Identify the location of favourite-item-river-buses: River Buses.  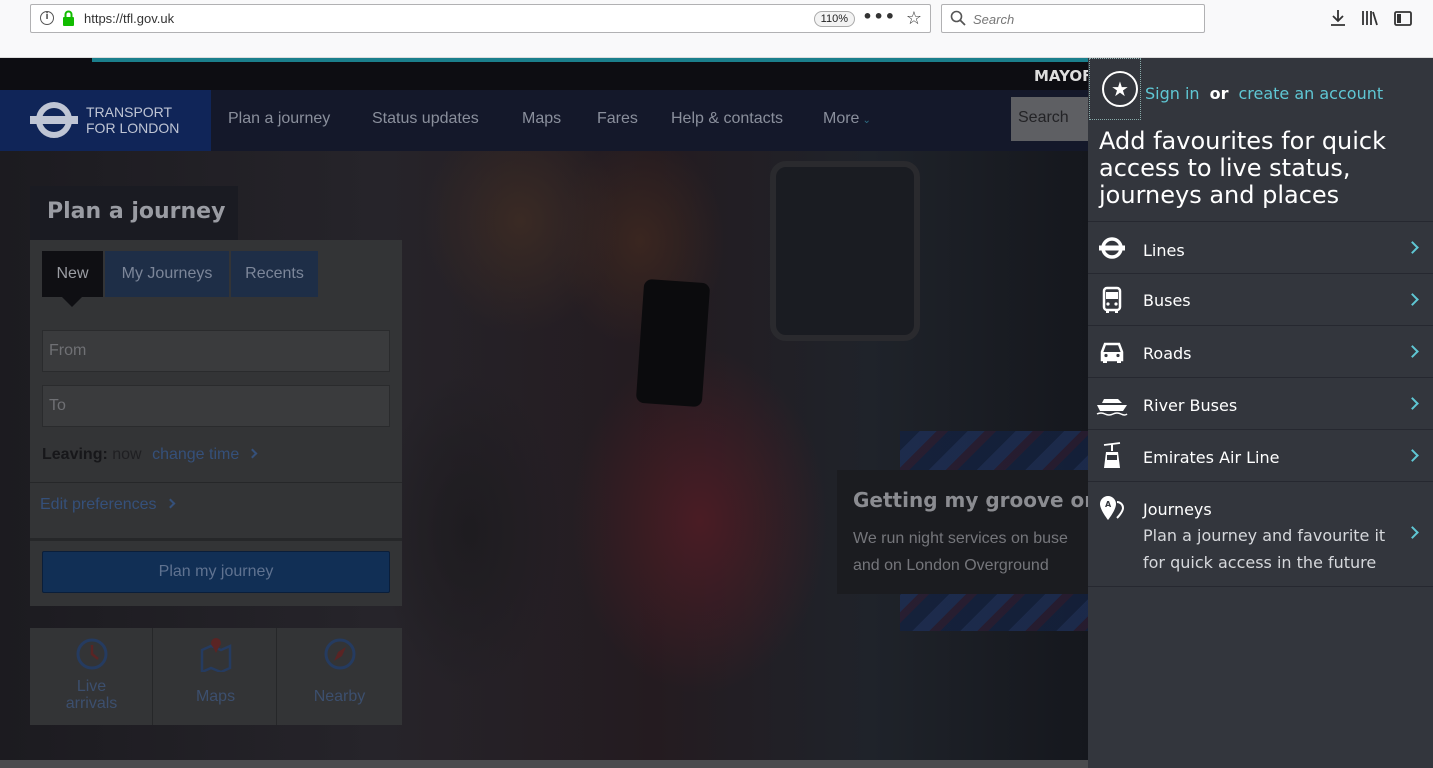
(1260, 403).